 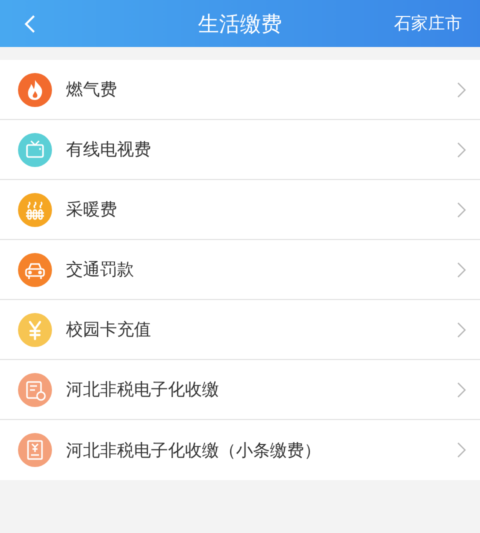 What do you see at coordinates (240, 330) in the screenshot?
I see `list-item: 校园卡充值` at bounding box center [240, 330].